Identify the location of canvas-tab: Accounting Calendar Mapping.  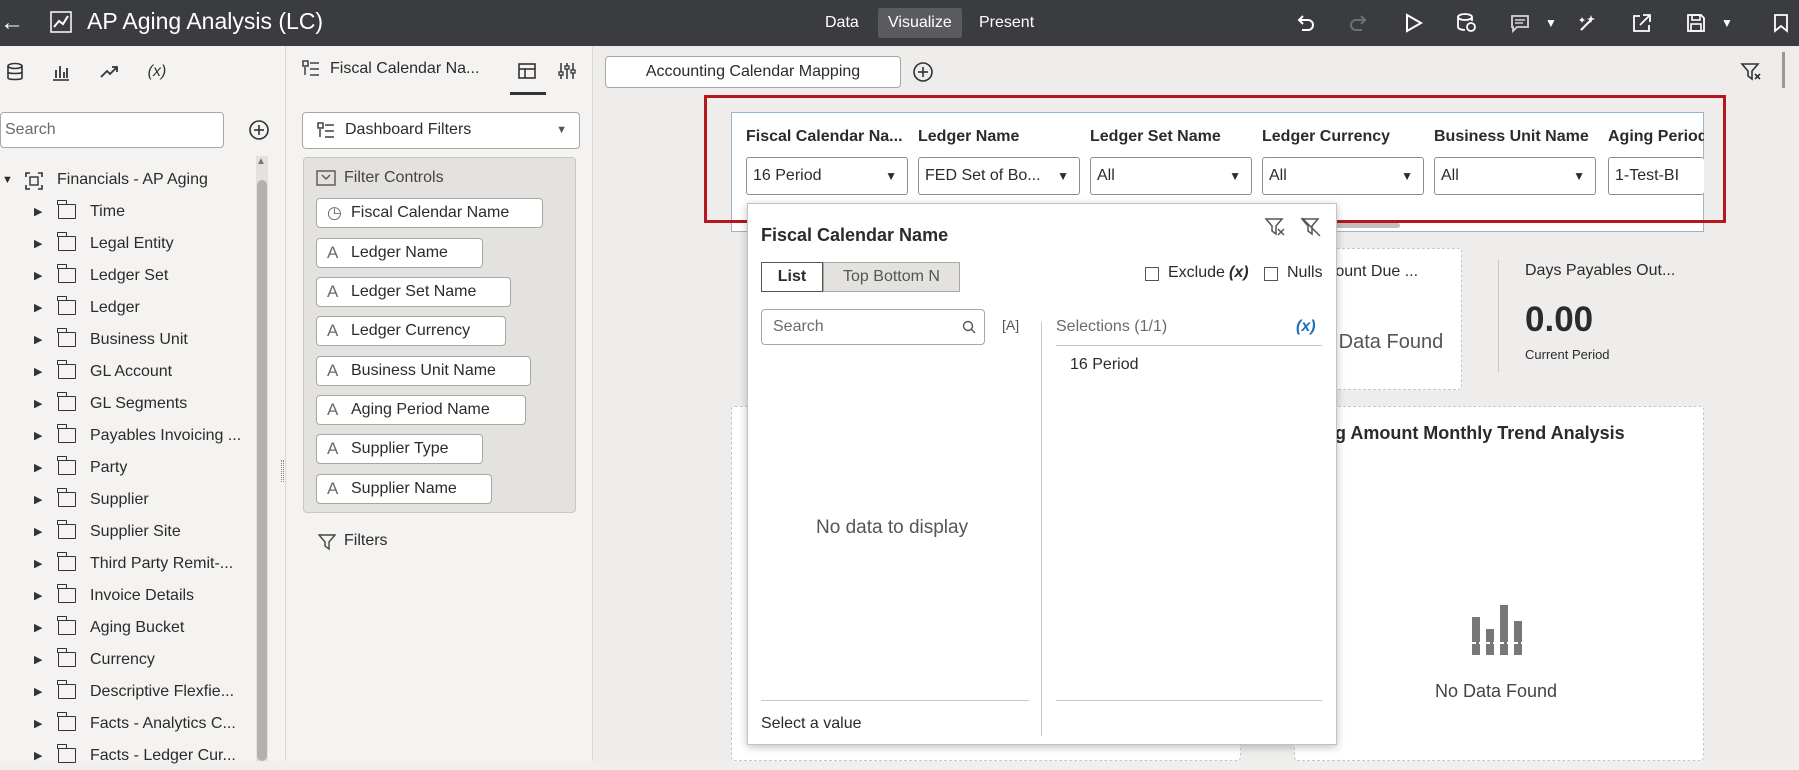
(753, 72).